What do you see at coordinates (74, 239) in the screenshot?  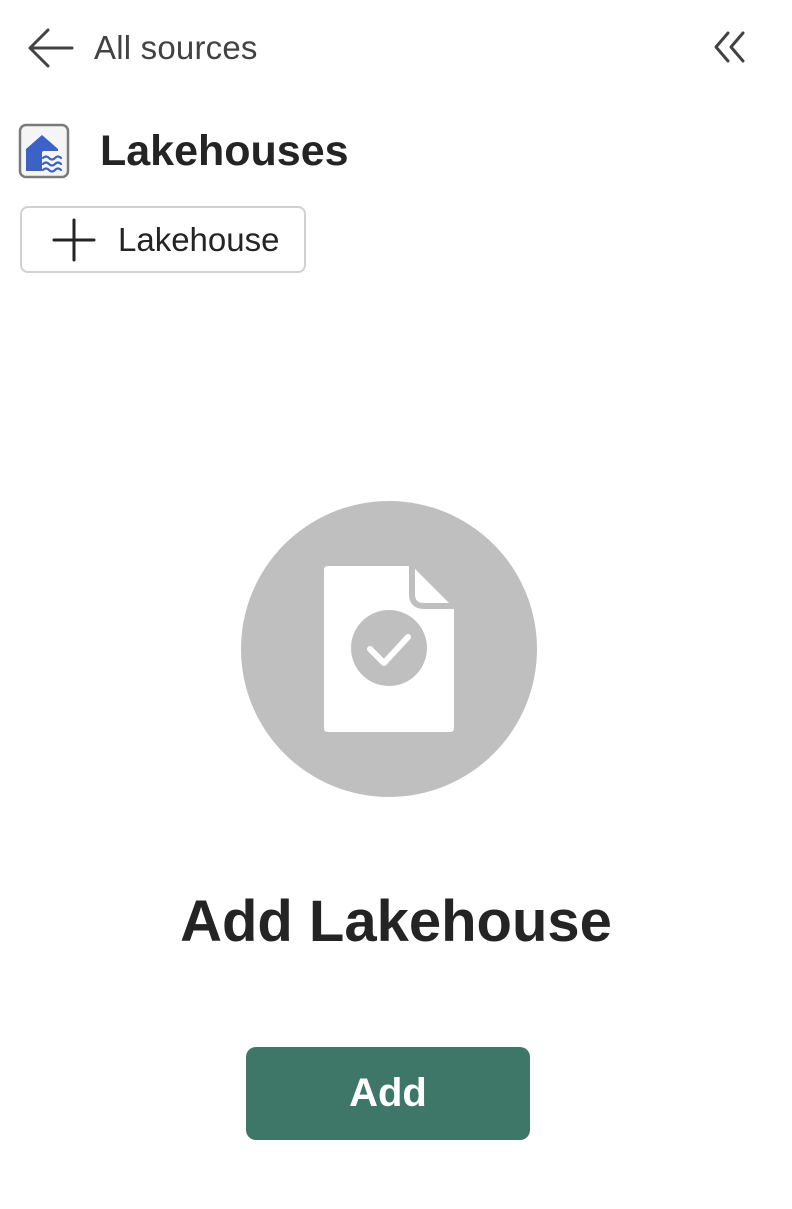 I see `plus-icon` at bounding box center [74, 239].